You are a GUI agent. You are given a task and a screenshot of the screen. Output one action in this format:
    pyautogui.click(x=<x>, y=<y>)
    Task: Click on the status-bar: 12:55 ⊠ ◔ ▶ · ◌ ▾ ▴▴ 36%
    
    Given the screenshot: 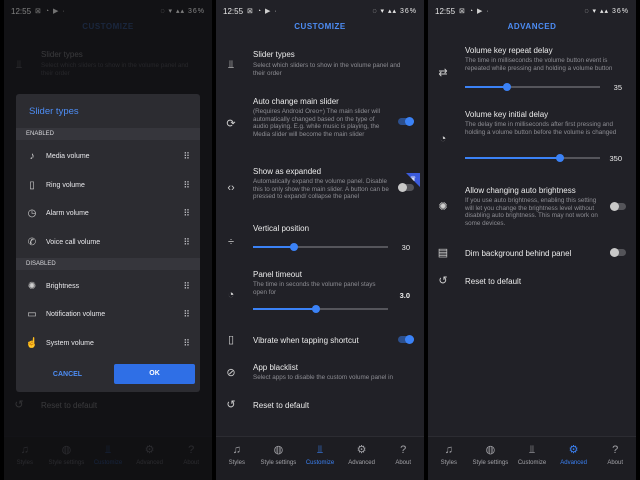 What is the action you would take?
    pyautogui.click(x=320, y=11)
    